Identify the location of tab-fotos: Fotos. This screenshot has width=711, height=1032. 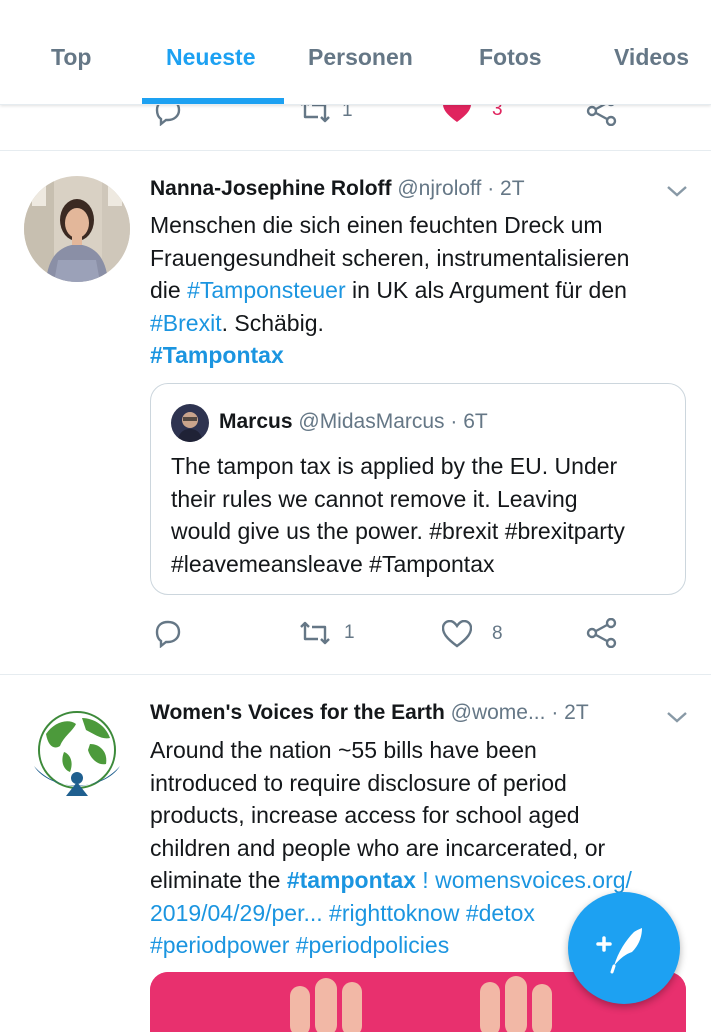
(510, 57).